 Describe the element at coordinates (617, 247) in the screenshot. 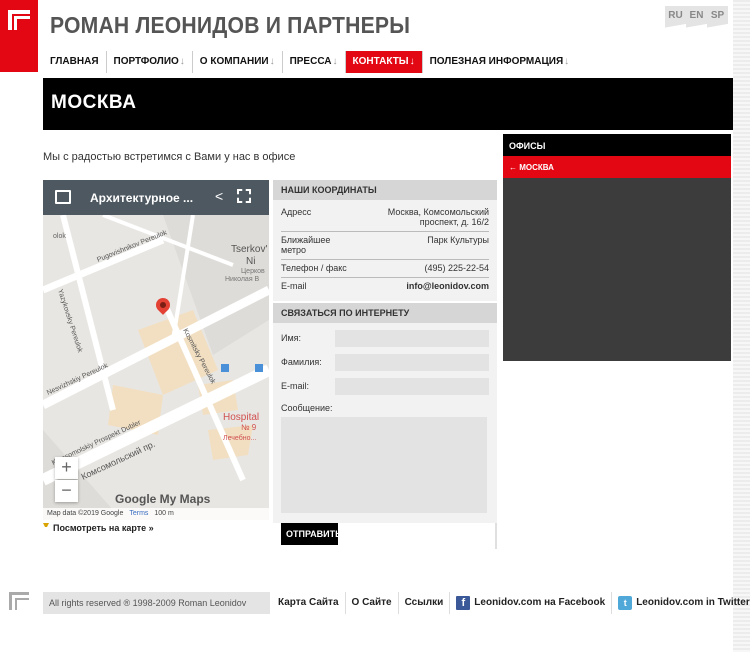

I see `offices-sidebar: ОФИСЫ ← МОСКВА` at that location.